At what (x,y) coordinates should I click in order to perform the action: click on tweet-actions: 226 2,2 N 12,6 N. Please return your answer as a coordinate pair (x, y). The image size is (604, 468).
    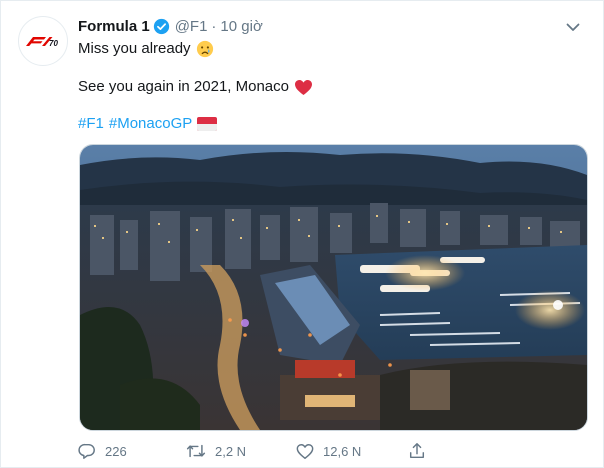
    Looking at the image, I should click on (293, 451).